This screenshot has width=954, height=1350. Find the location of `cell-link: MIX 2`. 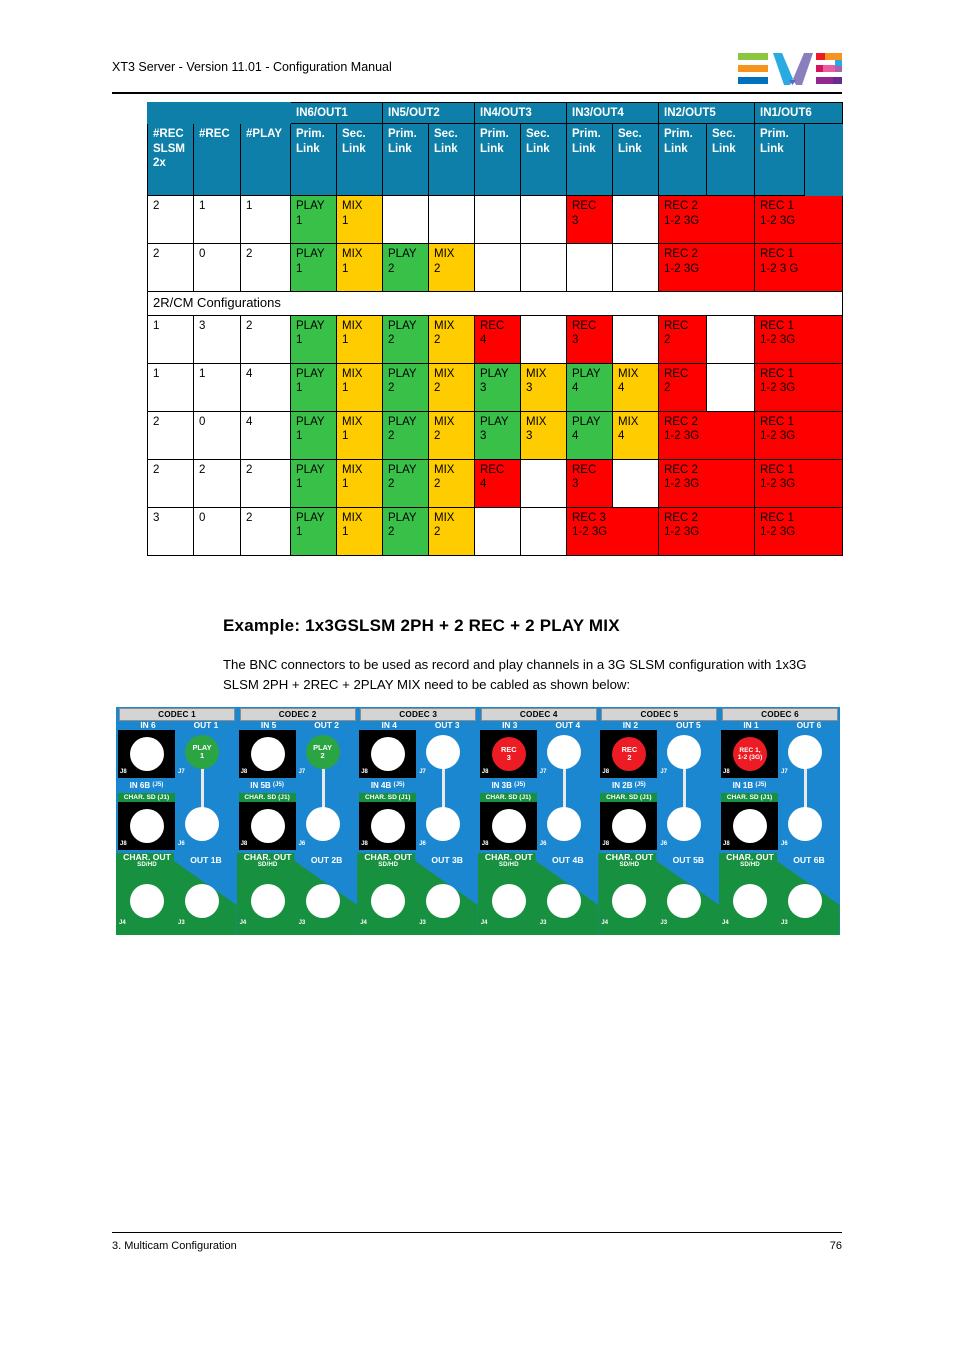

cell-link: MIX 2 is located at coordinates (451, 387).